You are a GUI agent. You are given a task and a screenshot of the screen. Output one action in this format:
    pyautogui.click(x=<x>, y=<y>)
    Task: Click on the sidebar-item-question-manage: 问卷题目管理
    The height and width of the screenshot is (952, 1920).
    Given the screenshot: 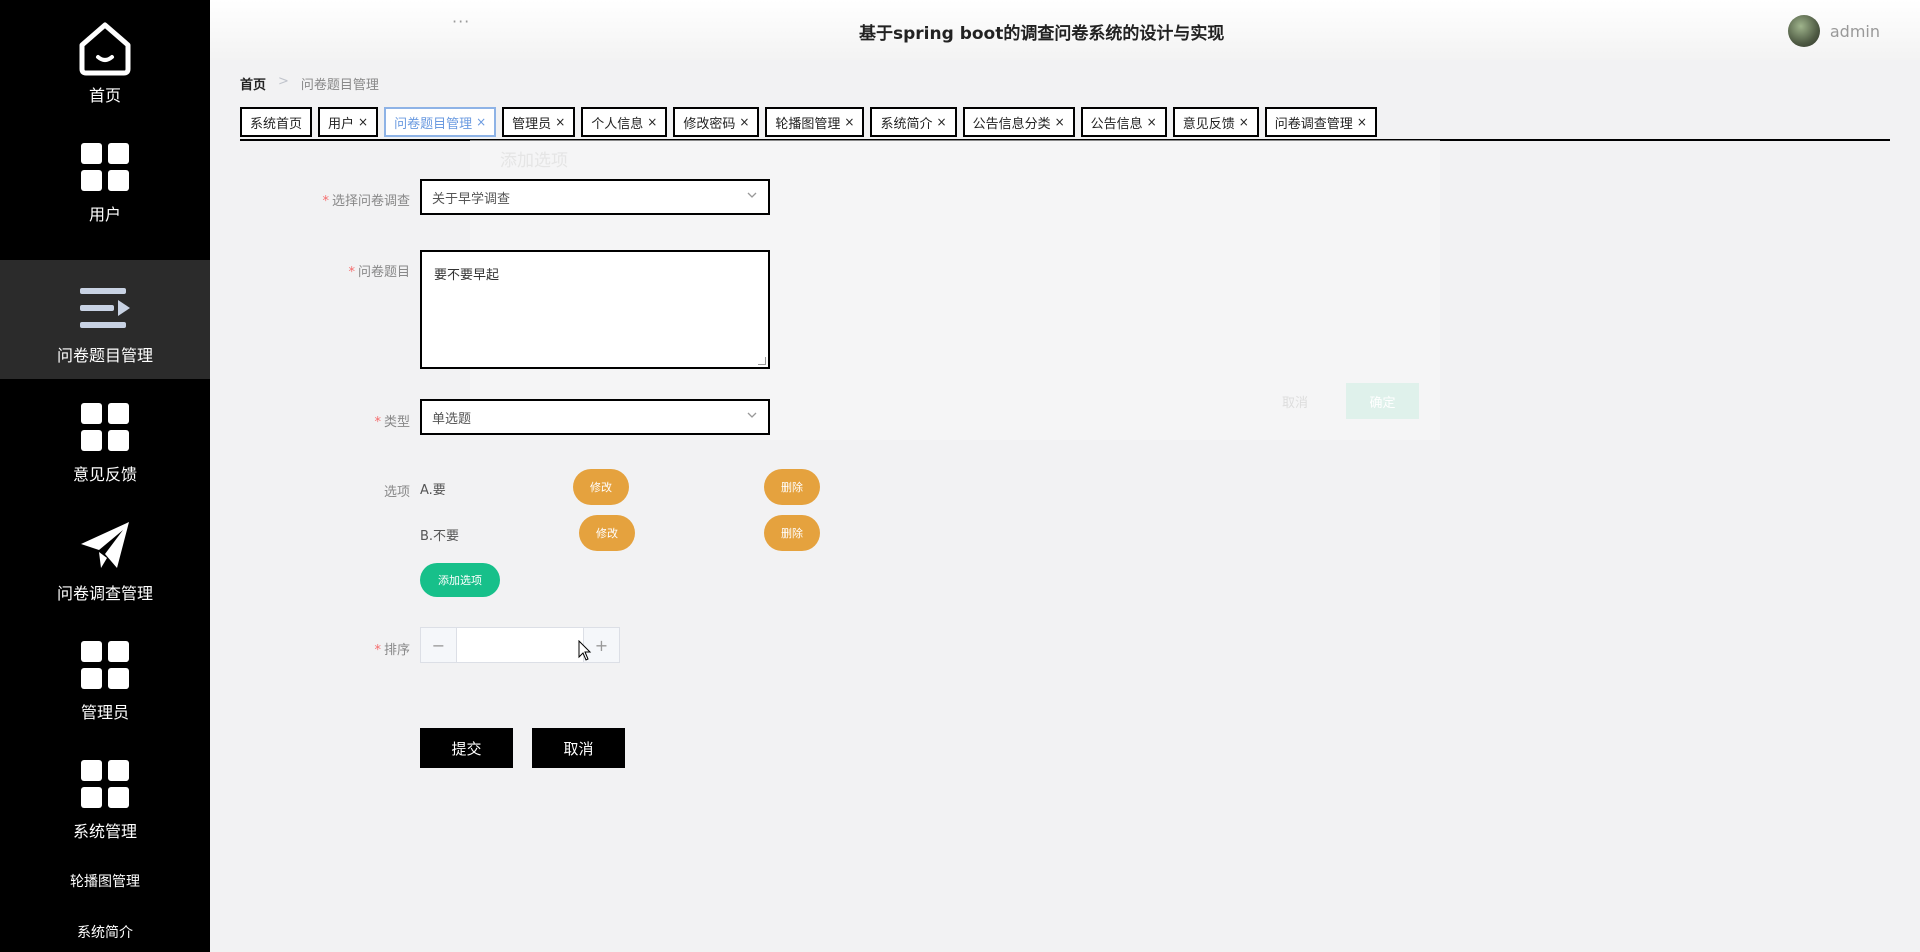 What is the action you would take?
    pyautogui.click(x=105, y=319)
    